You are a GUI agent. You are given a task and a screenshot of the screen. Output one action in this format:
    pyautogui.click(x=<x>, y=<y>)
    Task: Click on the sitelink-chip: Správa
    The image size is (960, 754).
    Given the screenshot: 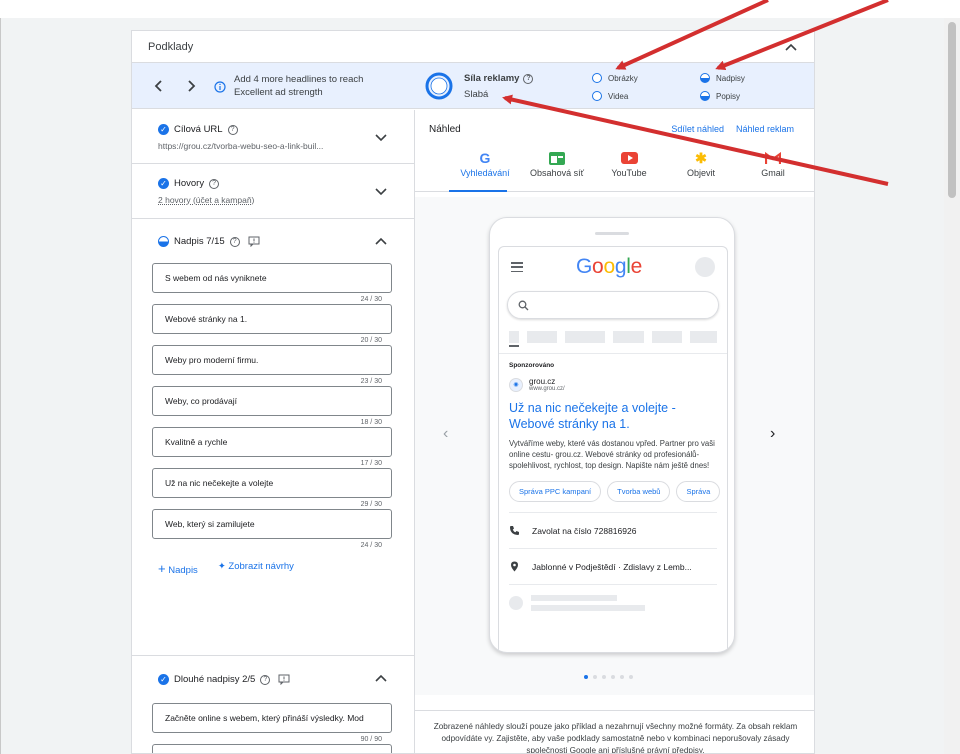 What is the action you would take?
    pyautogui.click(x=698, y=491)
    